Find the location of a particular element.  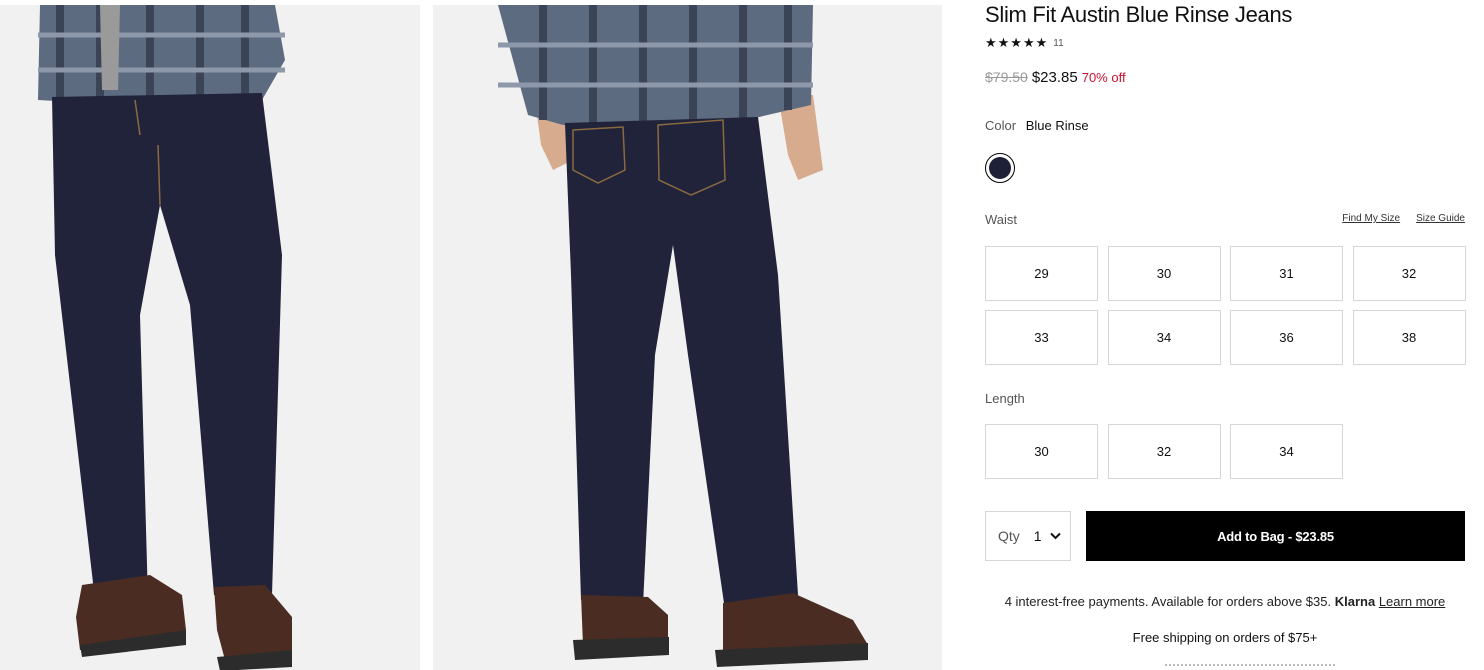

color-selection: Color Blue Rinse is located at coordinates (1037, 125).